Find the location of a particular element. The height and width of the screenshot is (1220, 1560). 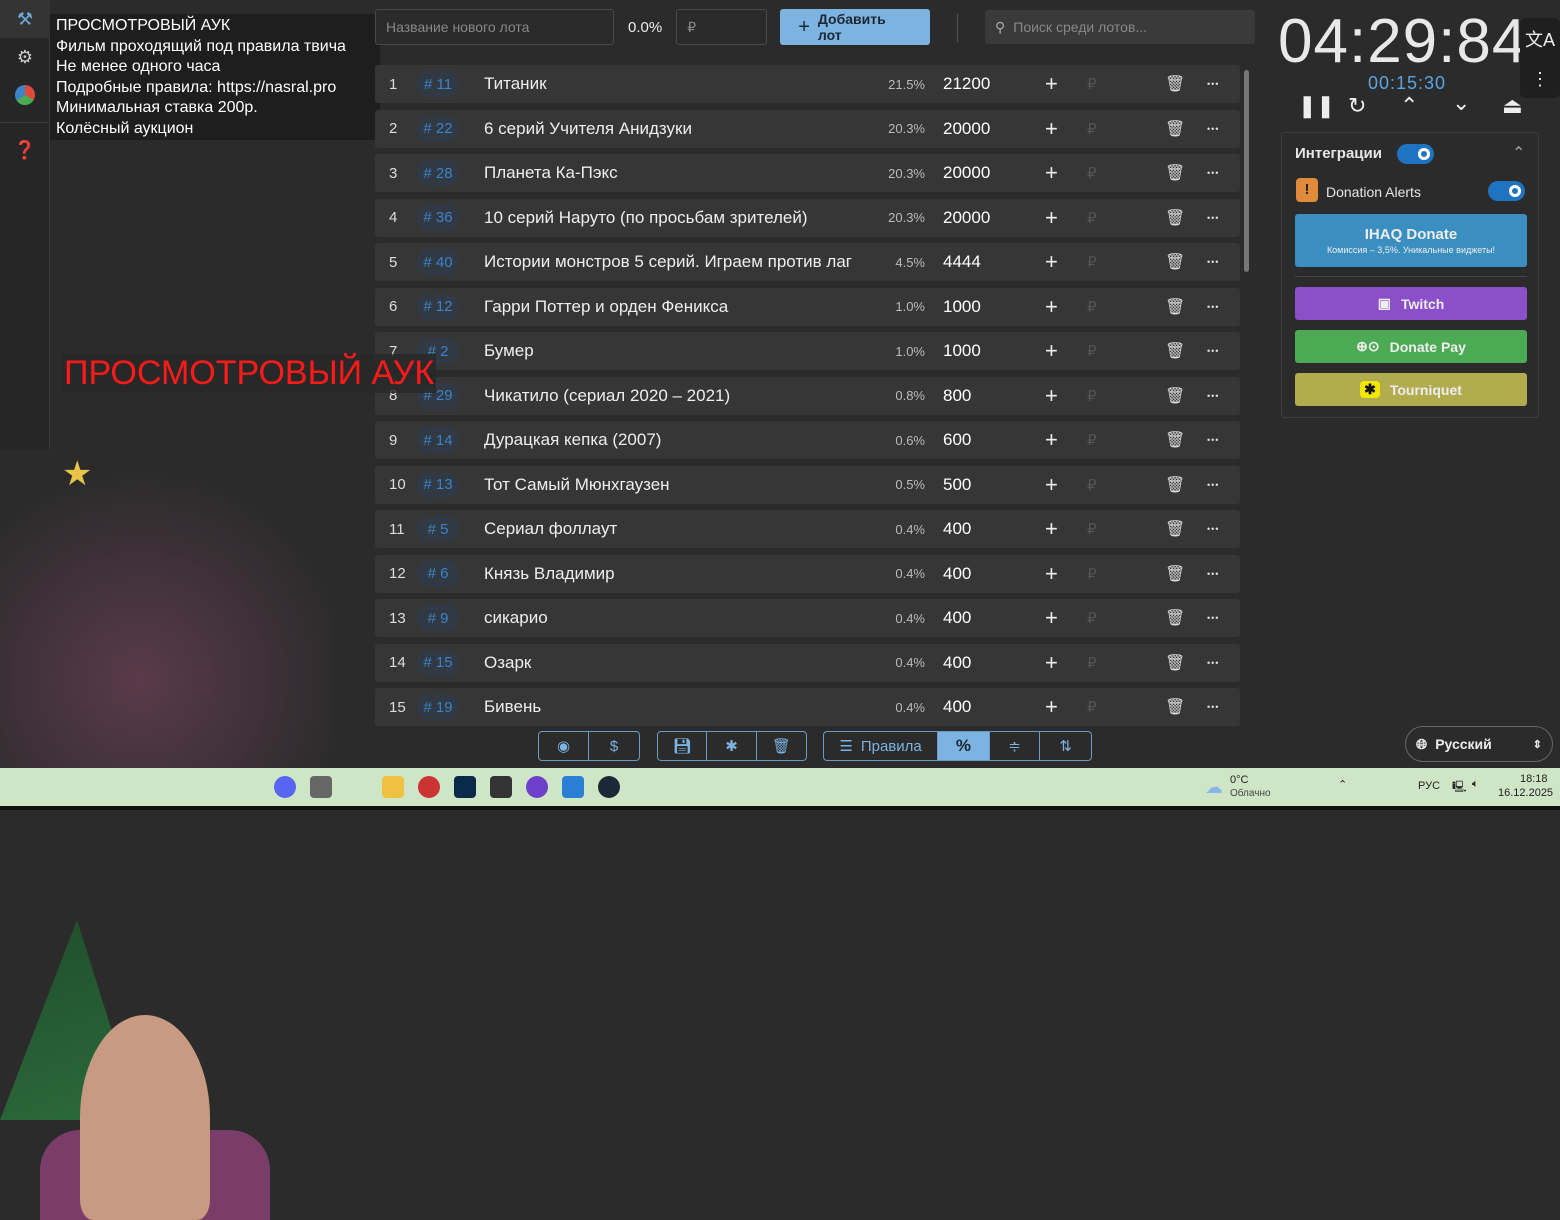

donation-alerts-toggle is located at coordinates (1506, 191).